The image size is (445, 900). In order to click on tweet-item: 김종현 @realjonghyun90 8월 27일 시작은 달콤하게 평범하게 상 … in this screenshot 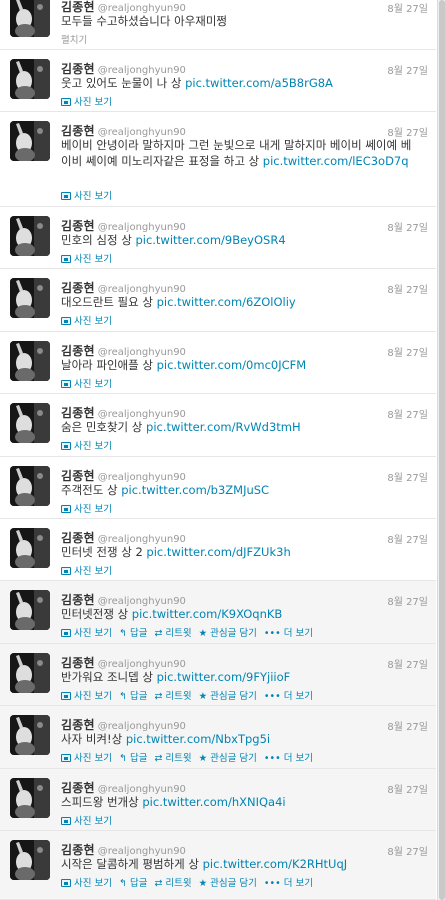, I will do `click(218, 865)`.